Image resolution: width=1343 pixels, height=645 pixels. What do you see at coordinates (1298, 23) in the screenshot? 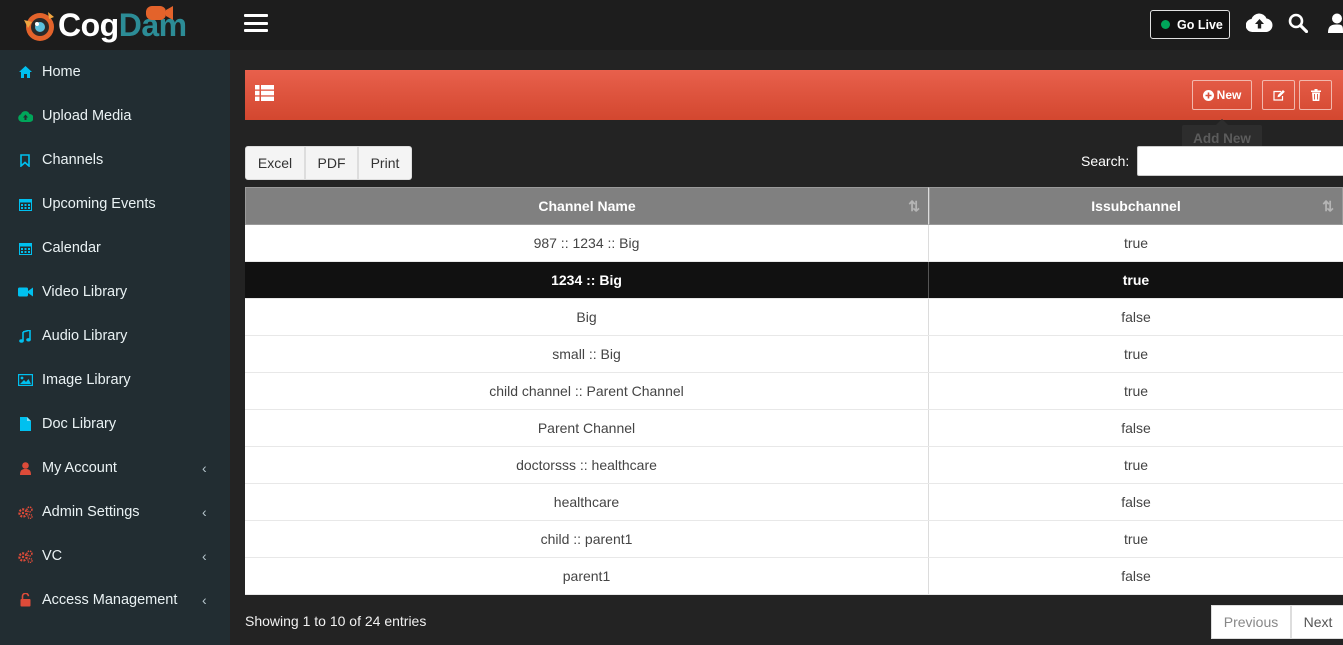
I see `search-icon` at bounding box center [1298, 23].